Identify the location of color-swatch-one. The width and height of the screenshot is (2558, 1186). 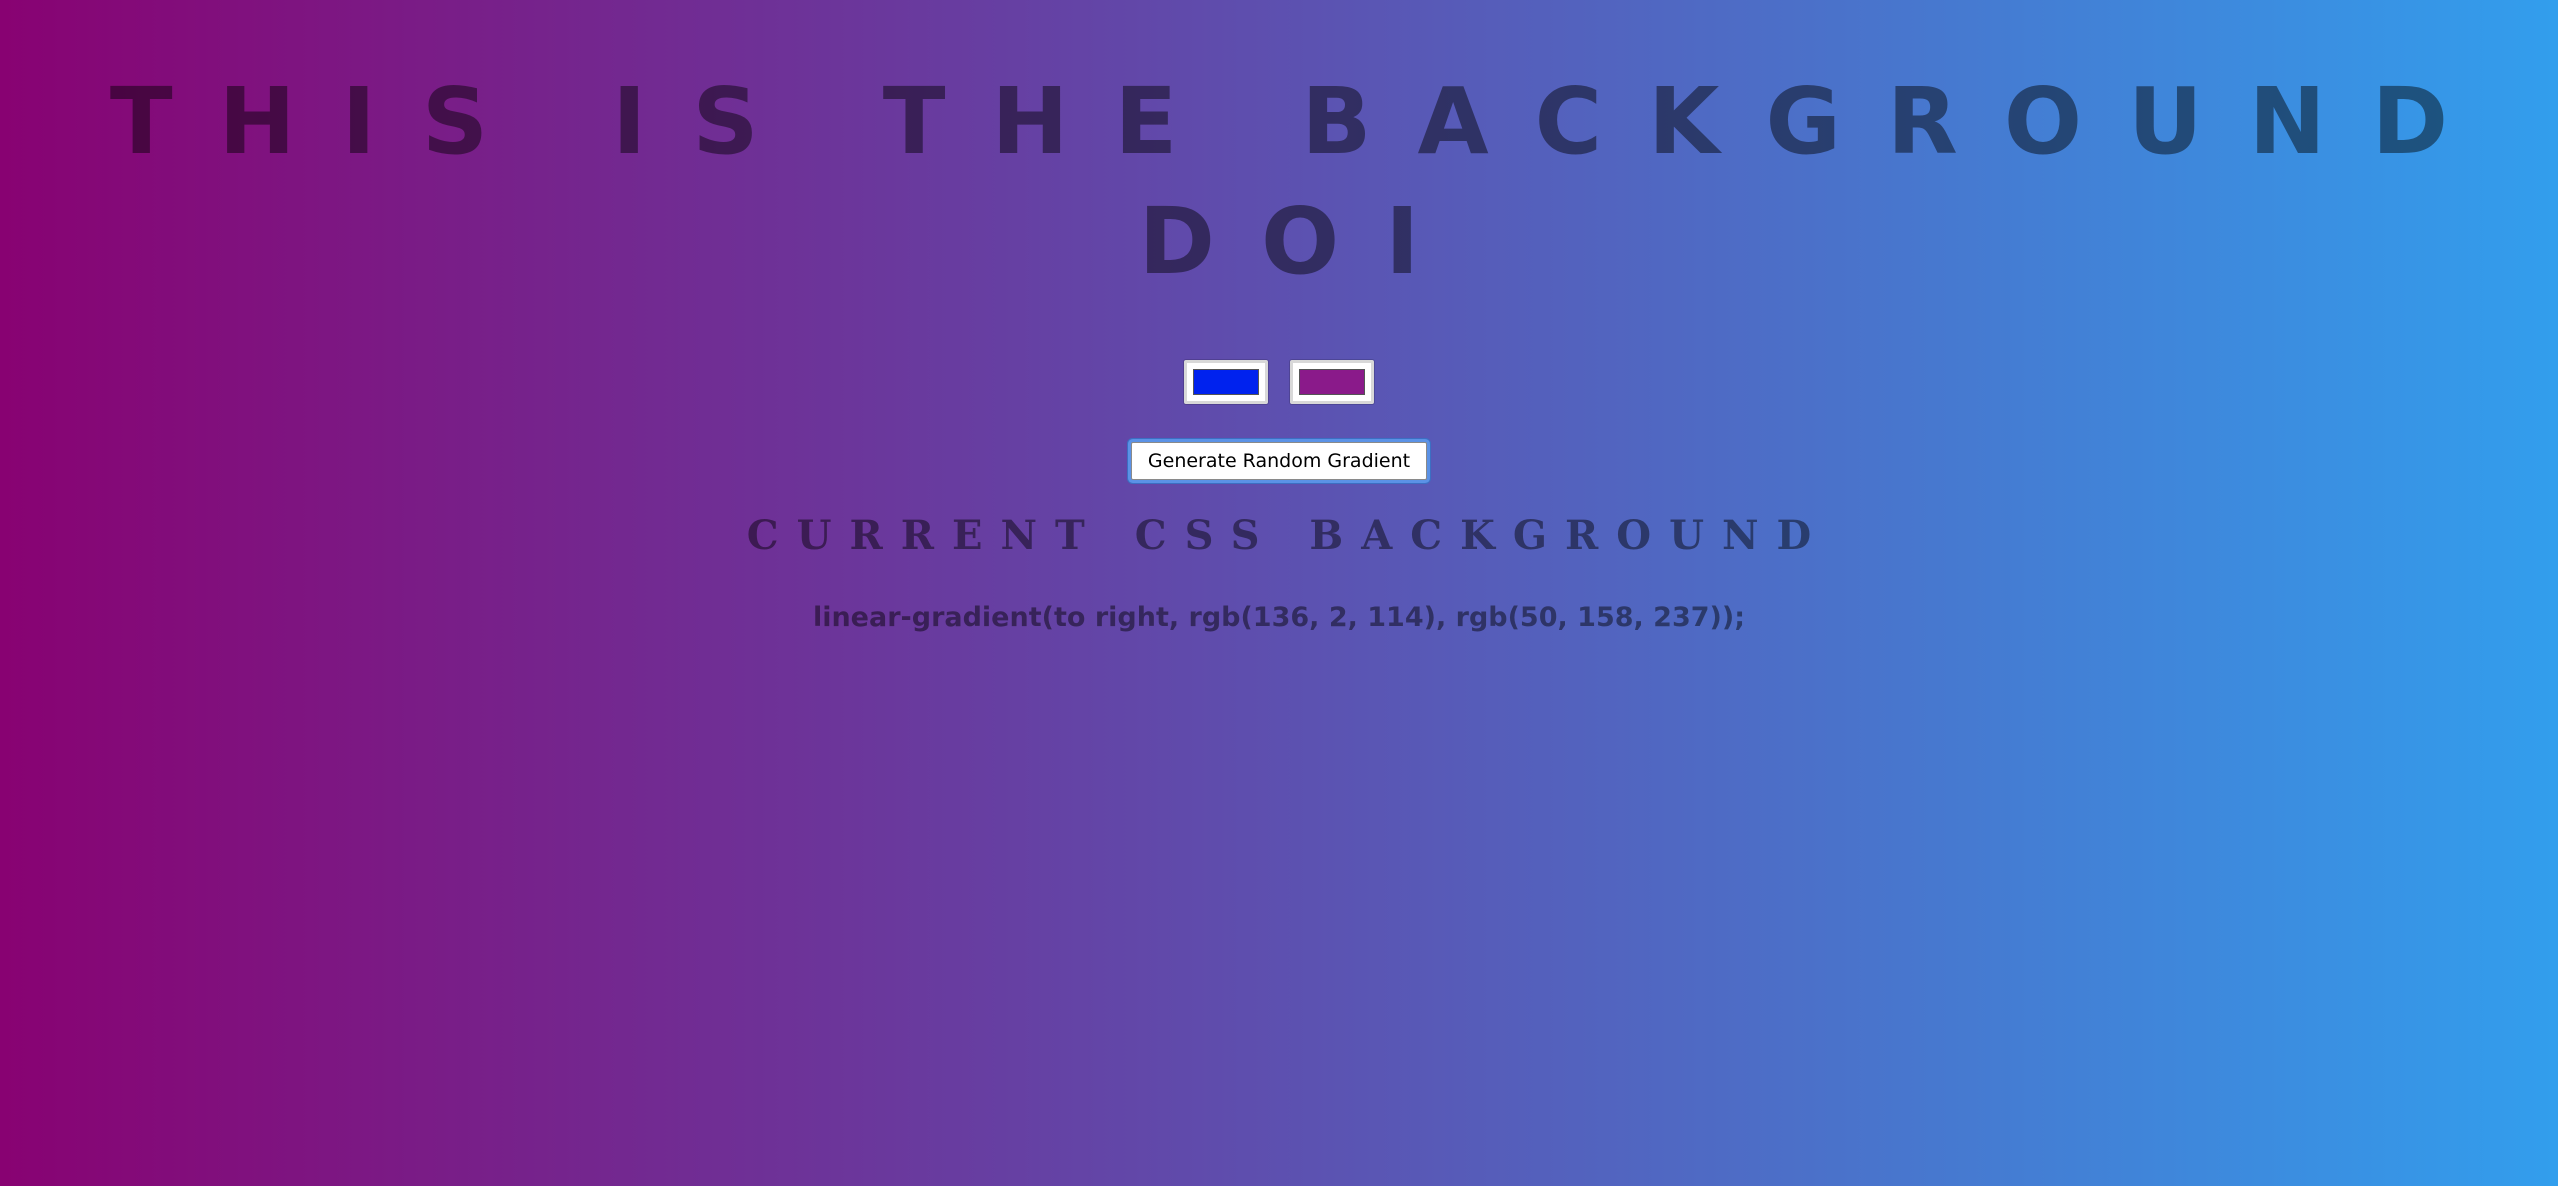
(1226, 382).